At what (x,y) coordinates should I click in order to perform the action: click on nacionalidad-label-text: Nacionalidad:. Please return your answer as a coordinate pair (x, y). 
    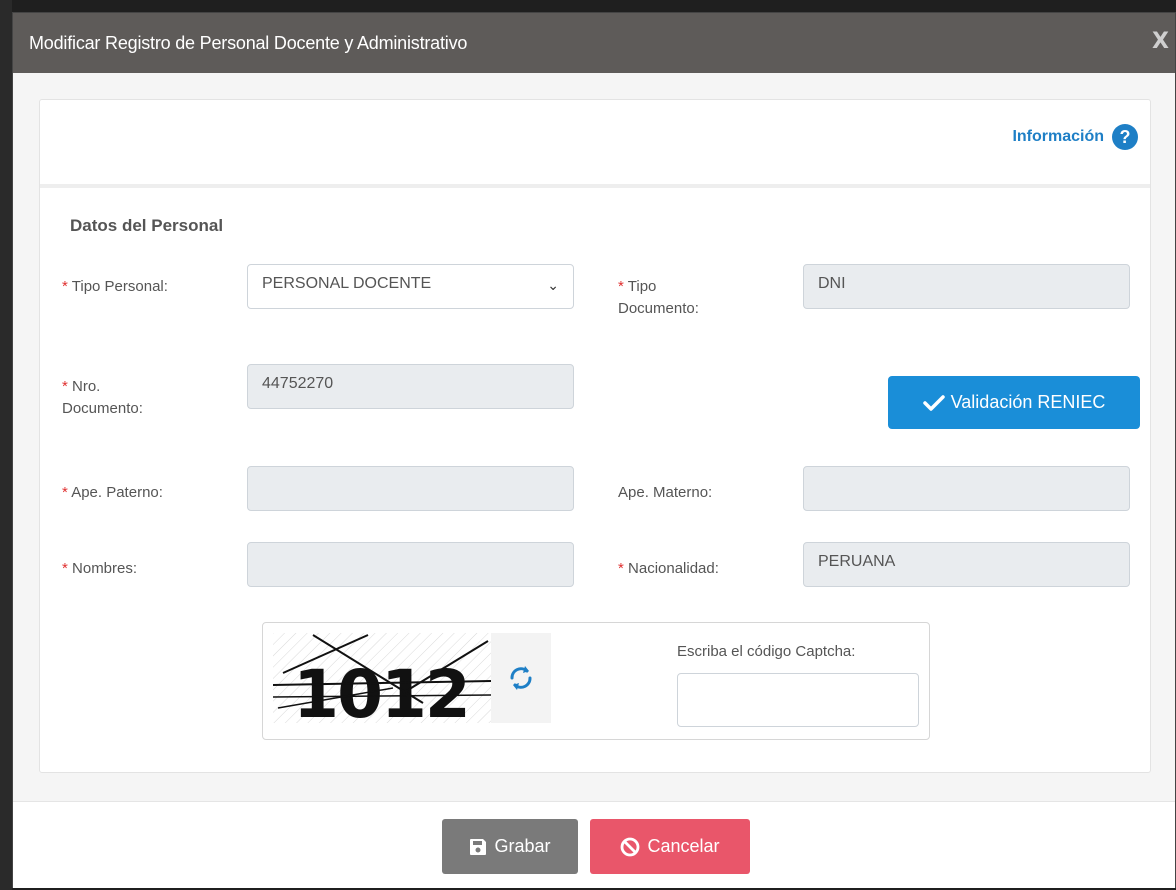
    Looking at the image, I should click on (673, 568).